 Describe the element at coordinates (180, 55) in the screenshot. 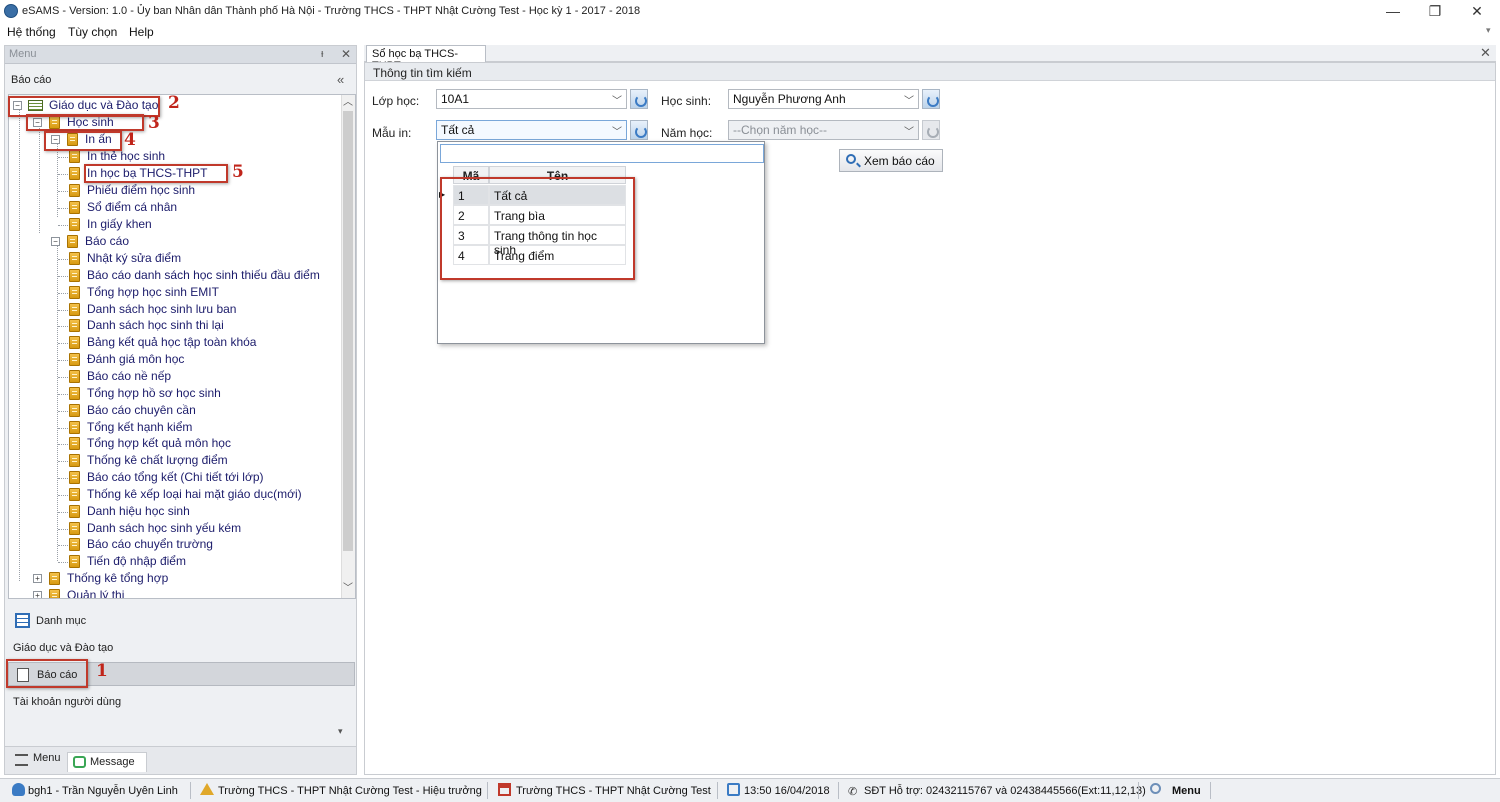

I see `menu-panel-header: Menu ᵻ ✕` at that location.